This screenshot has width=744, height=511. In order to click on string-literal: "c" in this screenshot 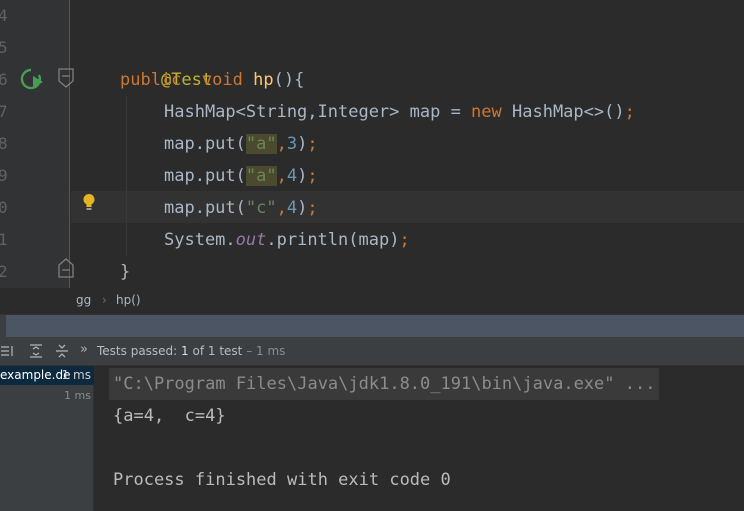, I will do `click(261, 208)`.